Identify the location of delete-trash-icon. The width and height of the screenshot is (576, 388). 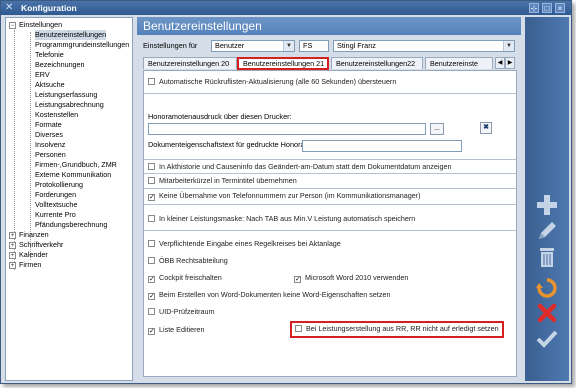
(547, 257).